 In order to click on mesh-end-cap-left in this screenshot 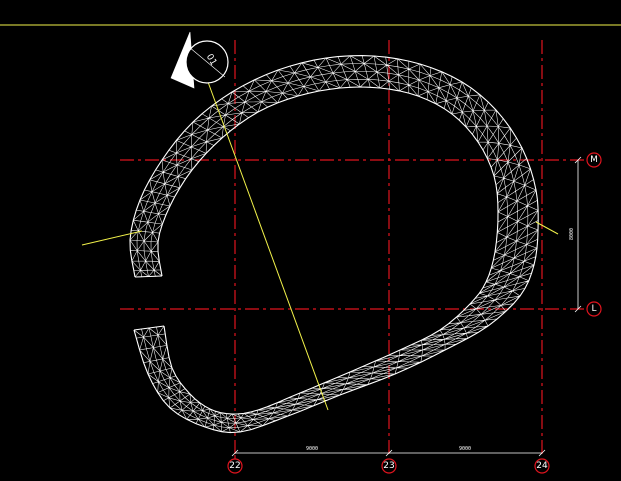, I will do `click(148, 276)`.